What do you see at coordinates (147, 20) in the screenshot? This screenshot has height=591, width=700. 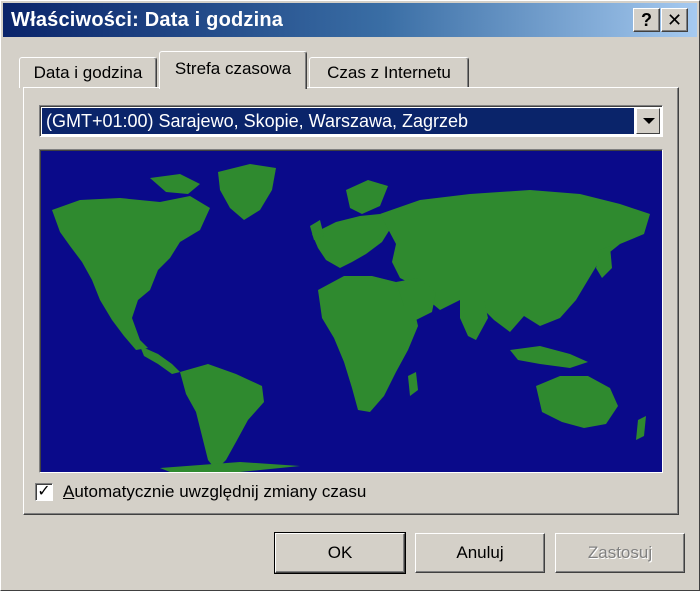 I see `window-title: Właściwości: Data i godzina` at bounding box center [147, 20].